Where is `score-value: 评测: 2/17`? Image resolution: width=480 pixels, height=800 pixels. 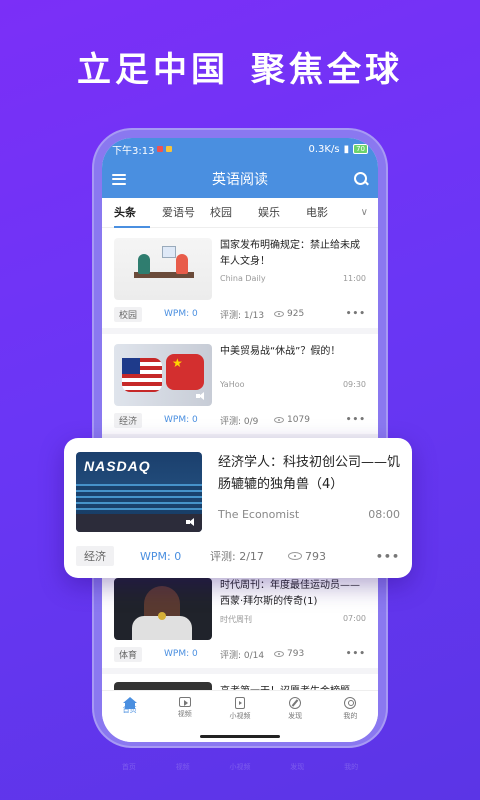 score-value: 评测: 2/17 is located at coordinates (237, 556).